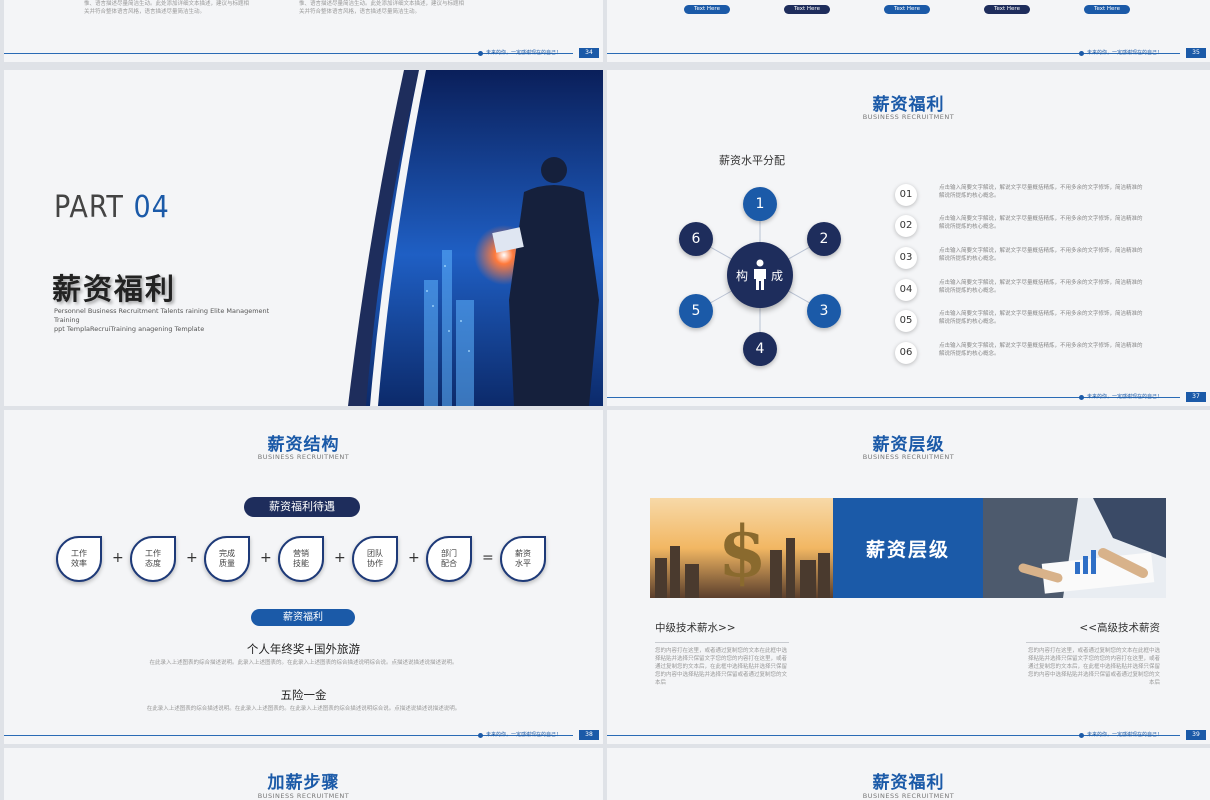  Describe the element at coordinates (303, 649) in the screenshot. I see `benefit-title: 个人年终奖+国外旅游` at that location.